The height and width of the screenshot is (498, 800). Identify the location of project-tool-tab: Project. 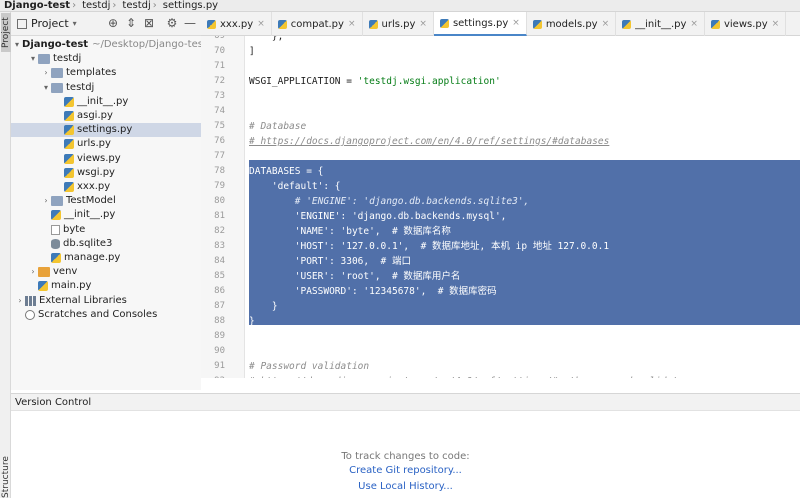
(6, 32).